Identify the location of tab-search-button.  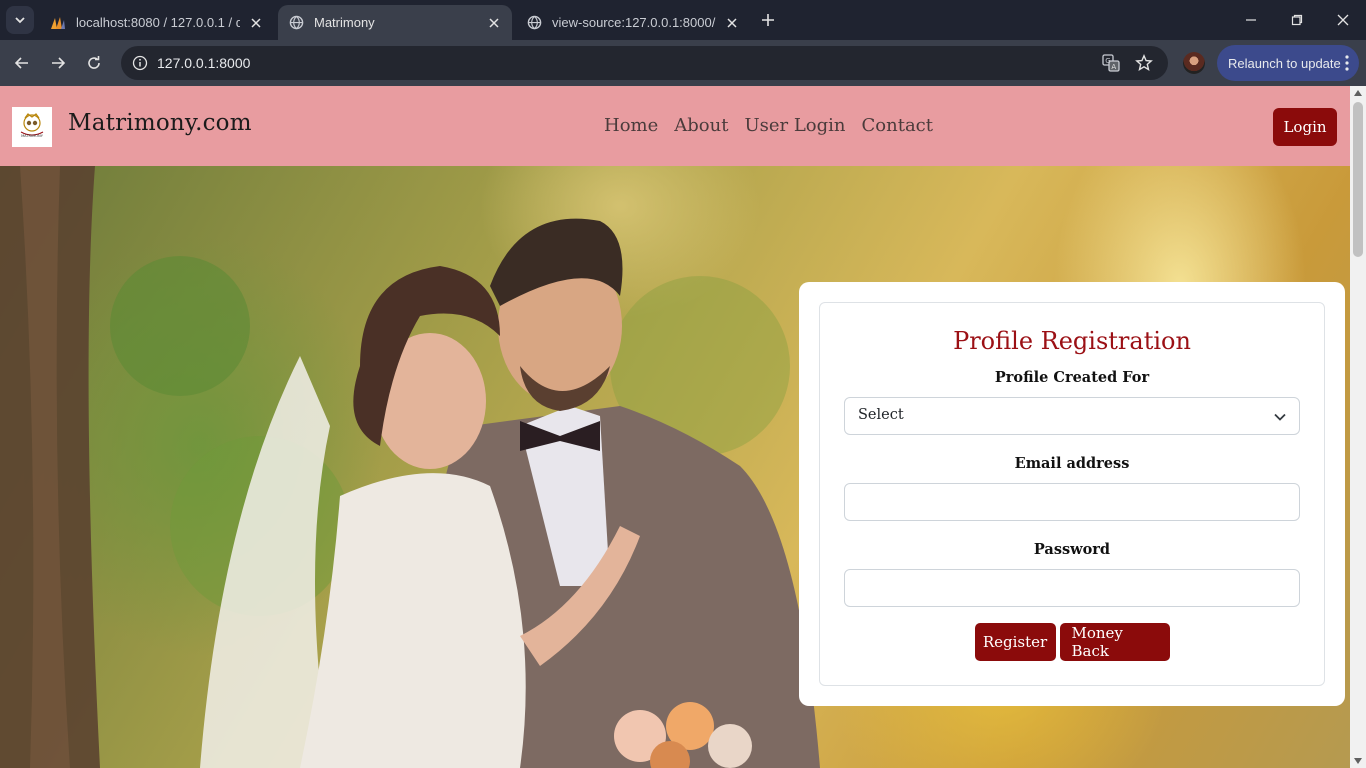
(20, 20).